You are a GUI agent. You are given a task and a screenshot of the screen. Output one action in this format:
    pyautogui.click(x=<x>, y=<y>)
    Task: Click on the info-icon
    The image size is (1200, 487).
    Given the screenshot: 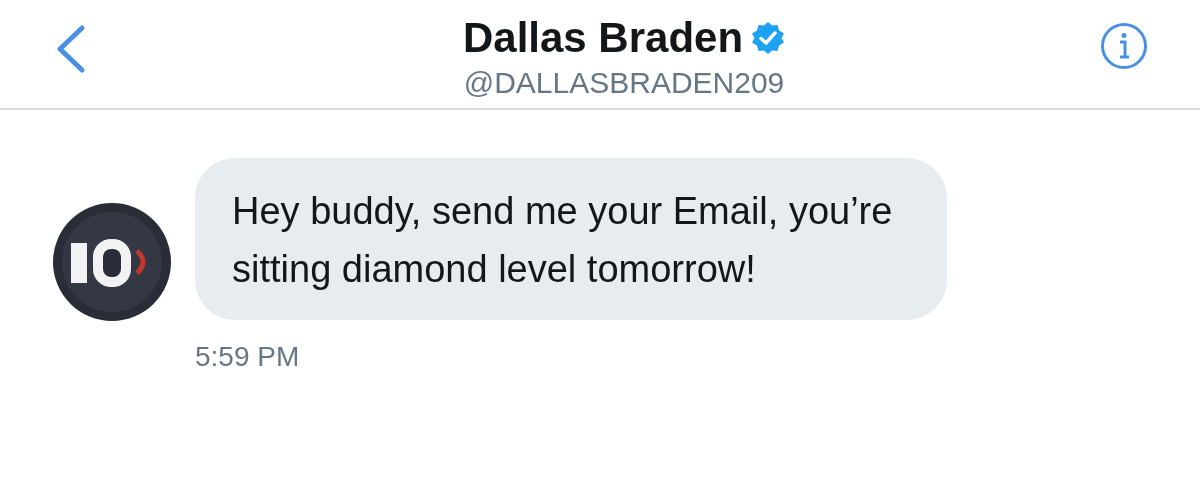 What is the action you would take?
    pyautogui.click(x=1124, y=46)
    